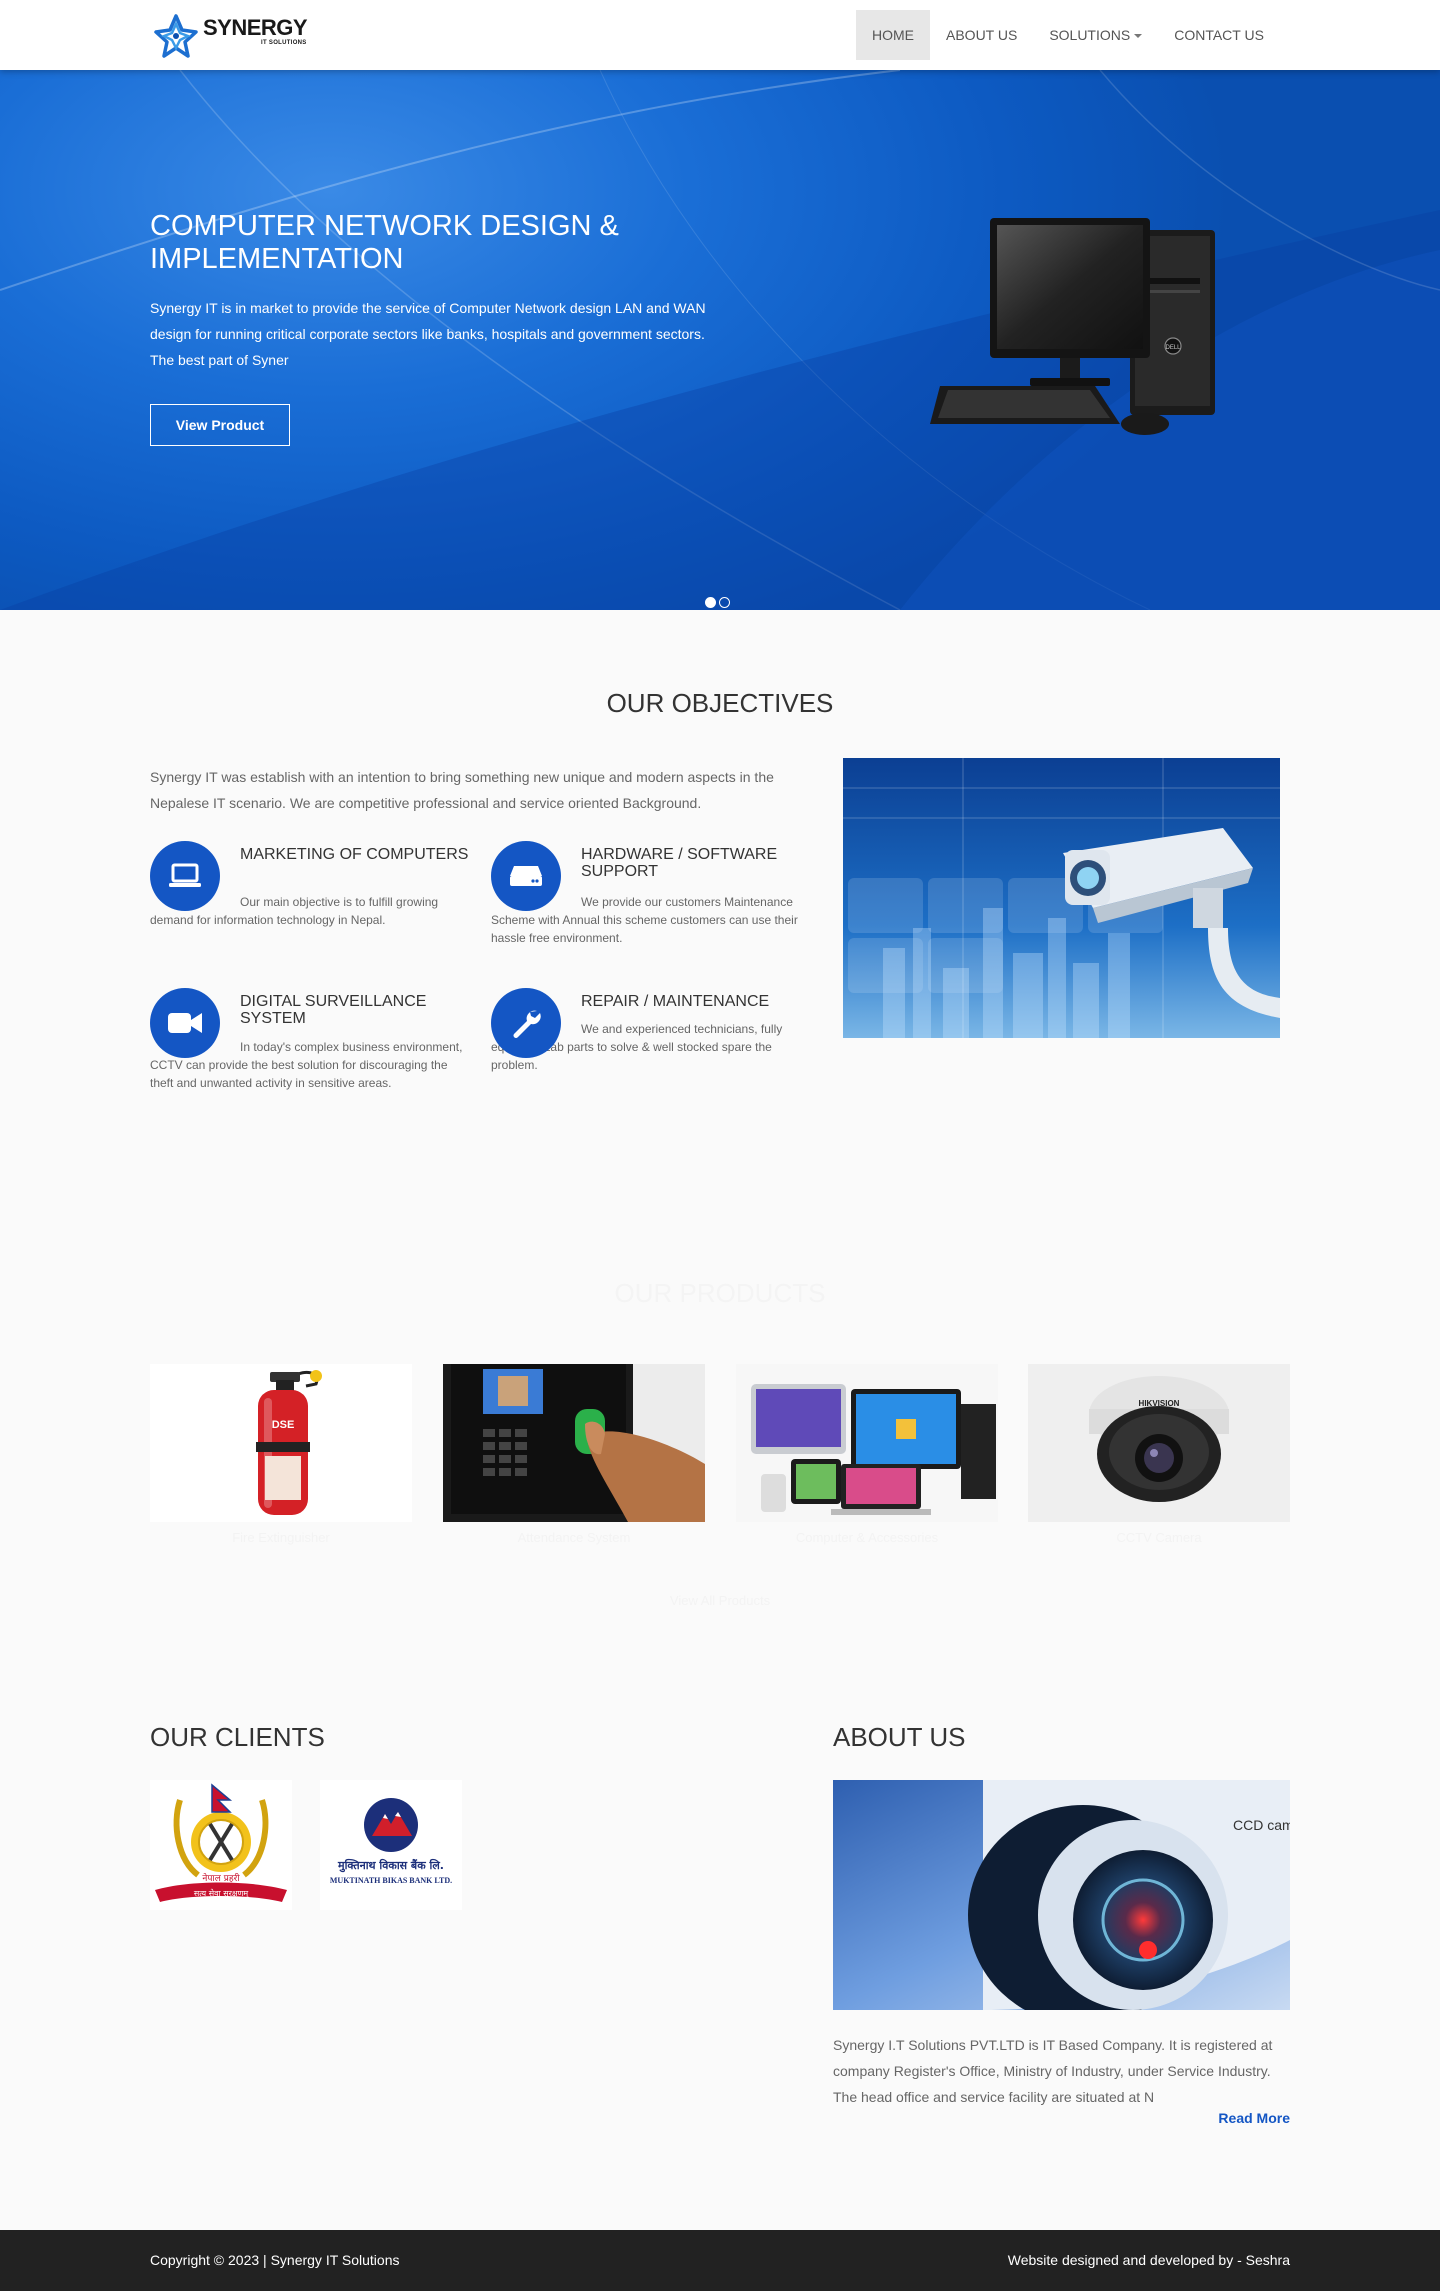 The image size is (1440, 2291). Describe the element at coordinates (679, 863) in the screenshot. I see `feature-title: HARDWARE / SOFTWARE SUPPORT` at that location.